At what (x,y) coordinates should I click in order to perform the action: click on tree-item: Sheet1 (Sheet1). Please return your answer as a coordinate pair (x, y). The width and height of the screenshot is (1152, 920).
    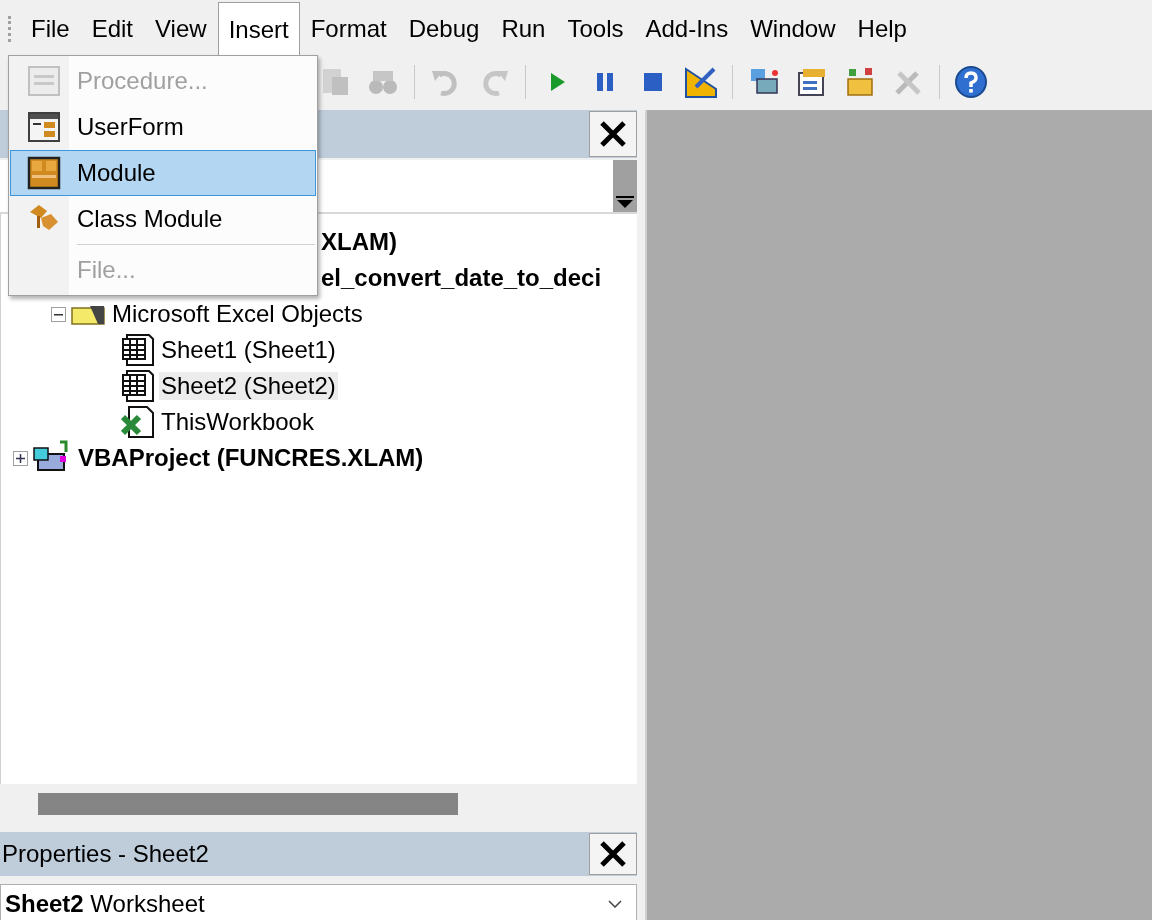
    Looking at the image, I should click on (248, 350).